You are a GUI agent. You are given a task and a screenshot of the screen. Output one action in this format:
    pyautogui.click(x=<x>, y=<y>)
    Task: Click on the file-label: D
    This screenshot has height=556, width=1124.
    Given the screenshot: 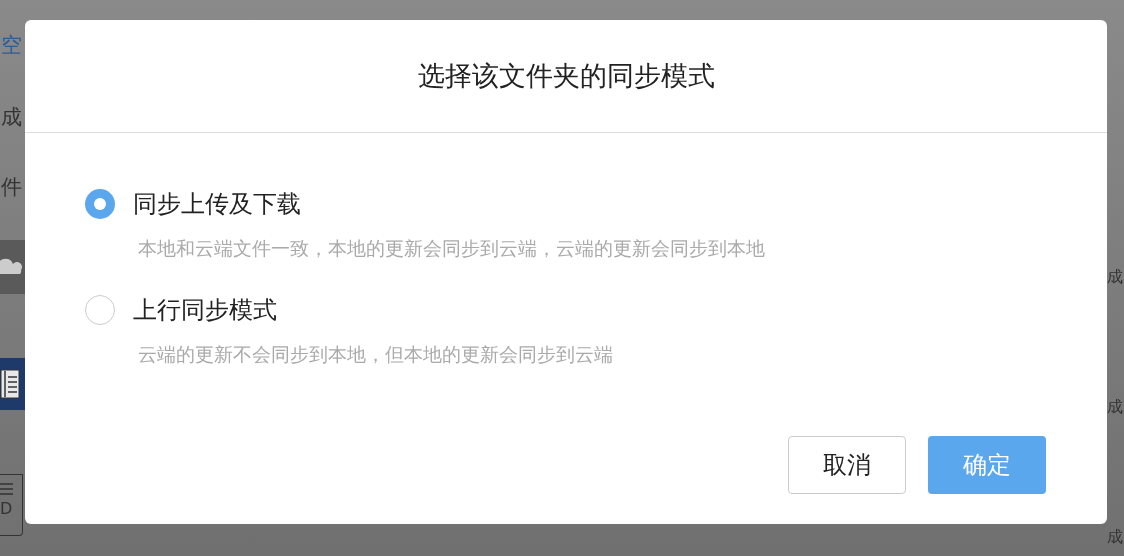 What is the action you would take?
    pyautogui.click(x=6, y=508)
    